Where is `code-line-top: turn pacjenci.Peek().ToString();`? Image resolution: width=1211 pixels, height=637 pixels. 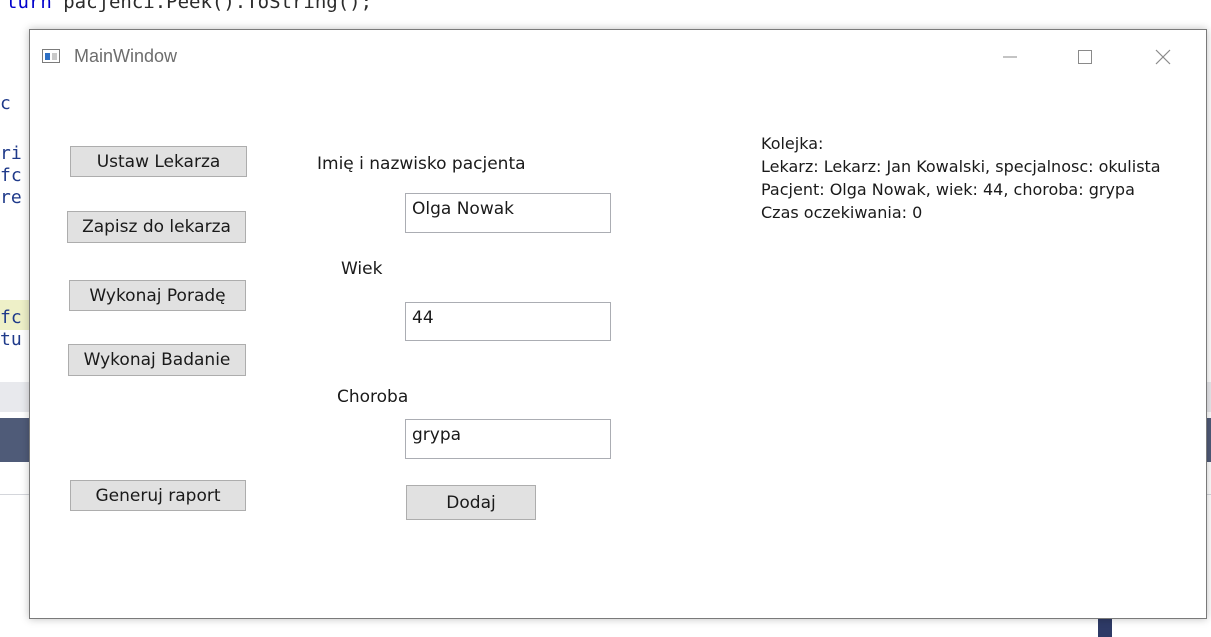
code-line-top: turn pacjenci.Peek().ToString(); is located at coordinates (189, 6).